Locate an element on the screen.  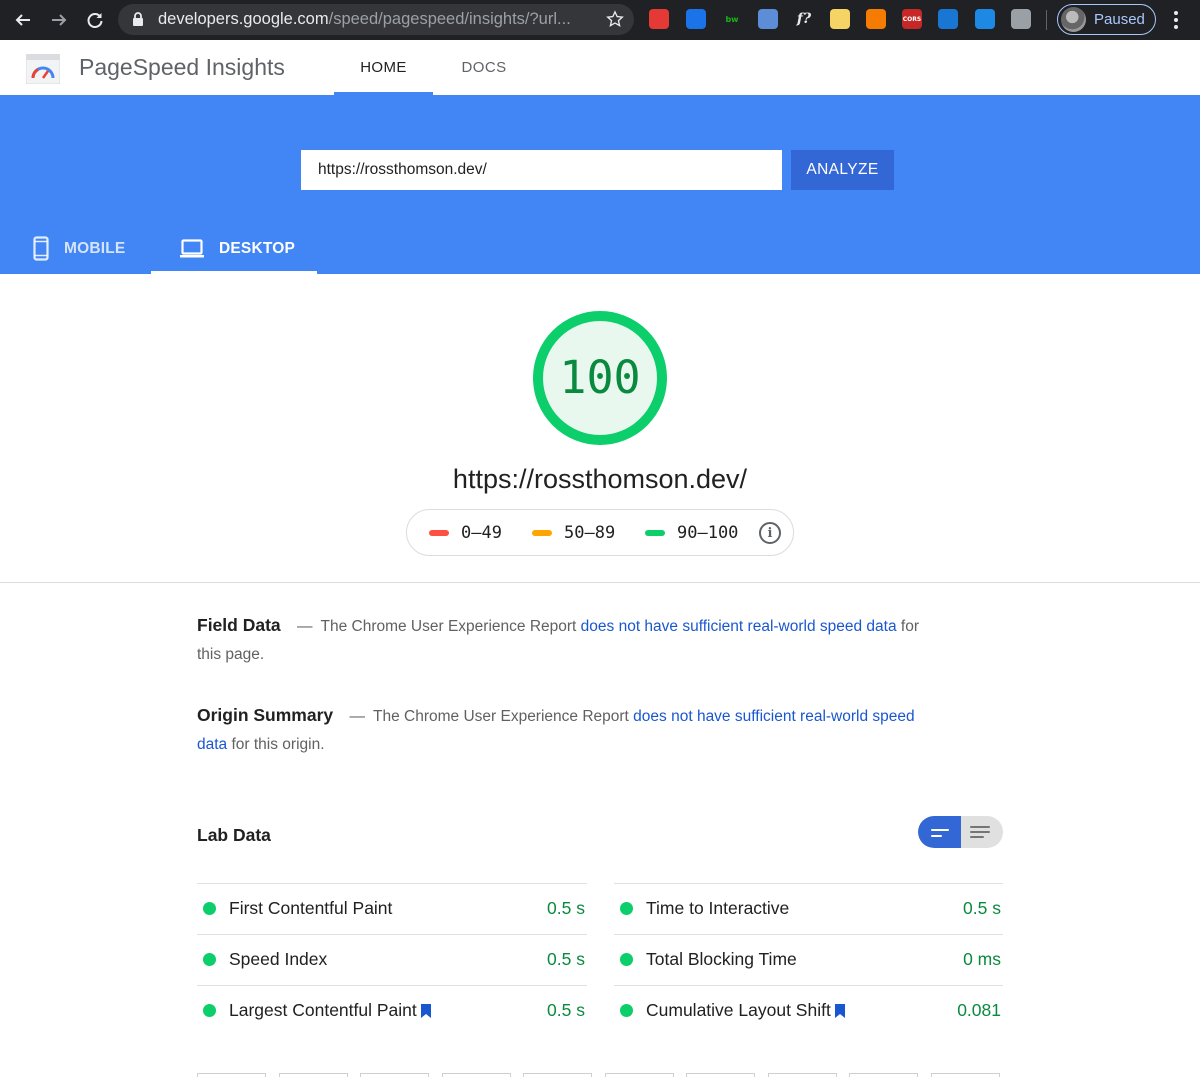
metric-label: Cumulative Layout Shift is located at coordinates (738, 1010).